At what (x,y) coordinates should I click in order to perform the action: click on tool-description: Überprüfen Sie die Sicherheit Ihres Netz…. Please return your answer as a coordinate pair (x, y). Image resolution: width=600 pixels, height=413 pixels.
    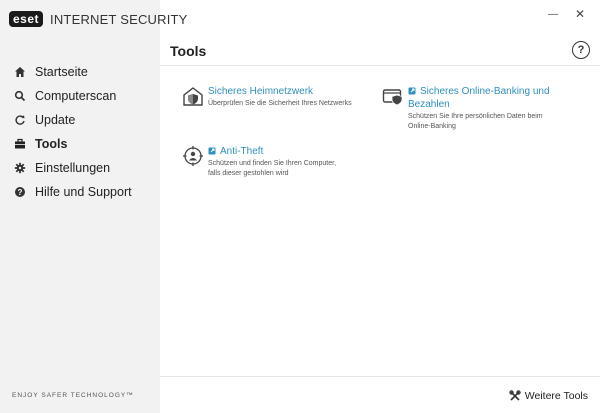
    Looking at the image, I should click on (280, 103).